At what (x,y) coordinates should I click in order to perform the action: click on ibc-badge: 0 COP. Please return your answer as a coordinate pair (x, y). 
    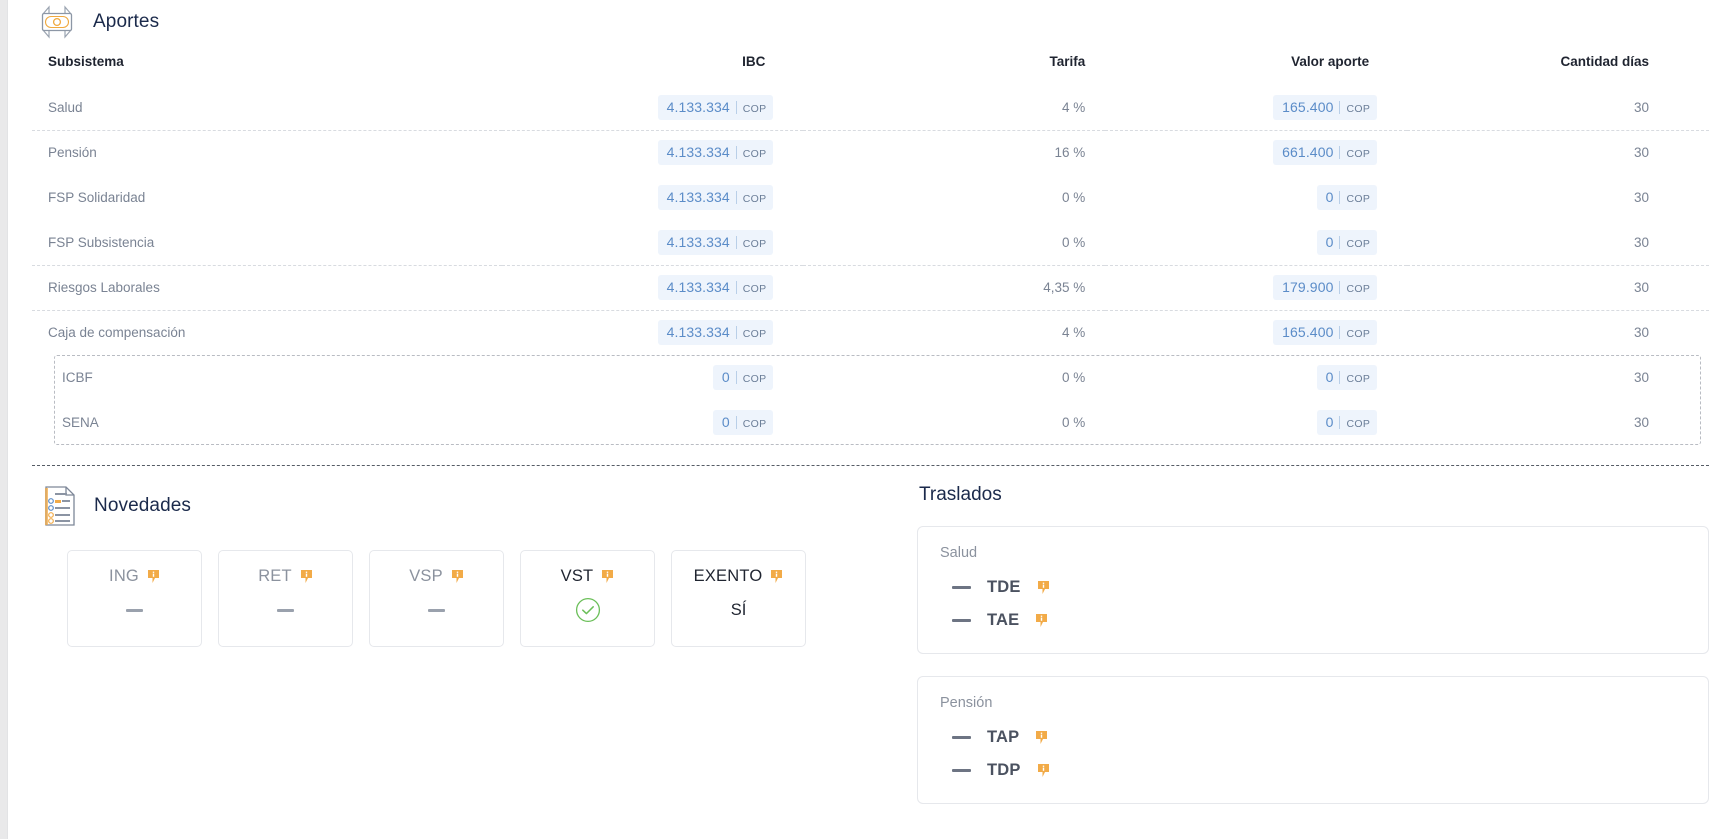
    Looking at the image, I should click on (743, 422).